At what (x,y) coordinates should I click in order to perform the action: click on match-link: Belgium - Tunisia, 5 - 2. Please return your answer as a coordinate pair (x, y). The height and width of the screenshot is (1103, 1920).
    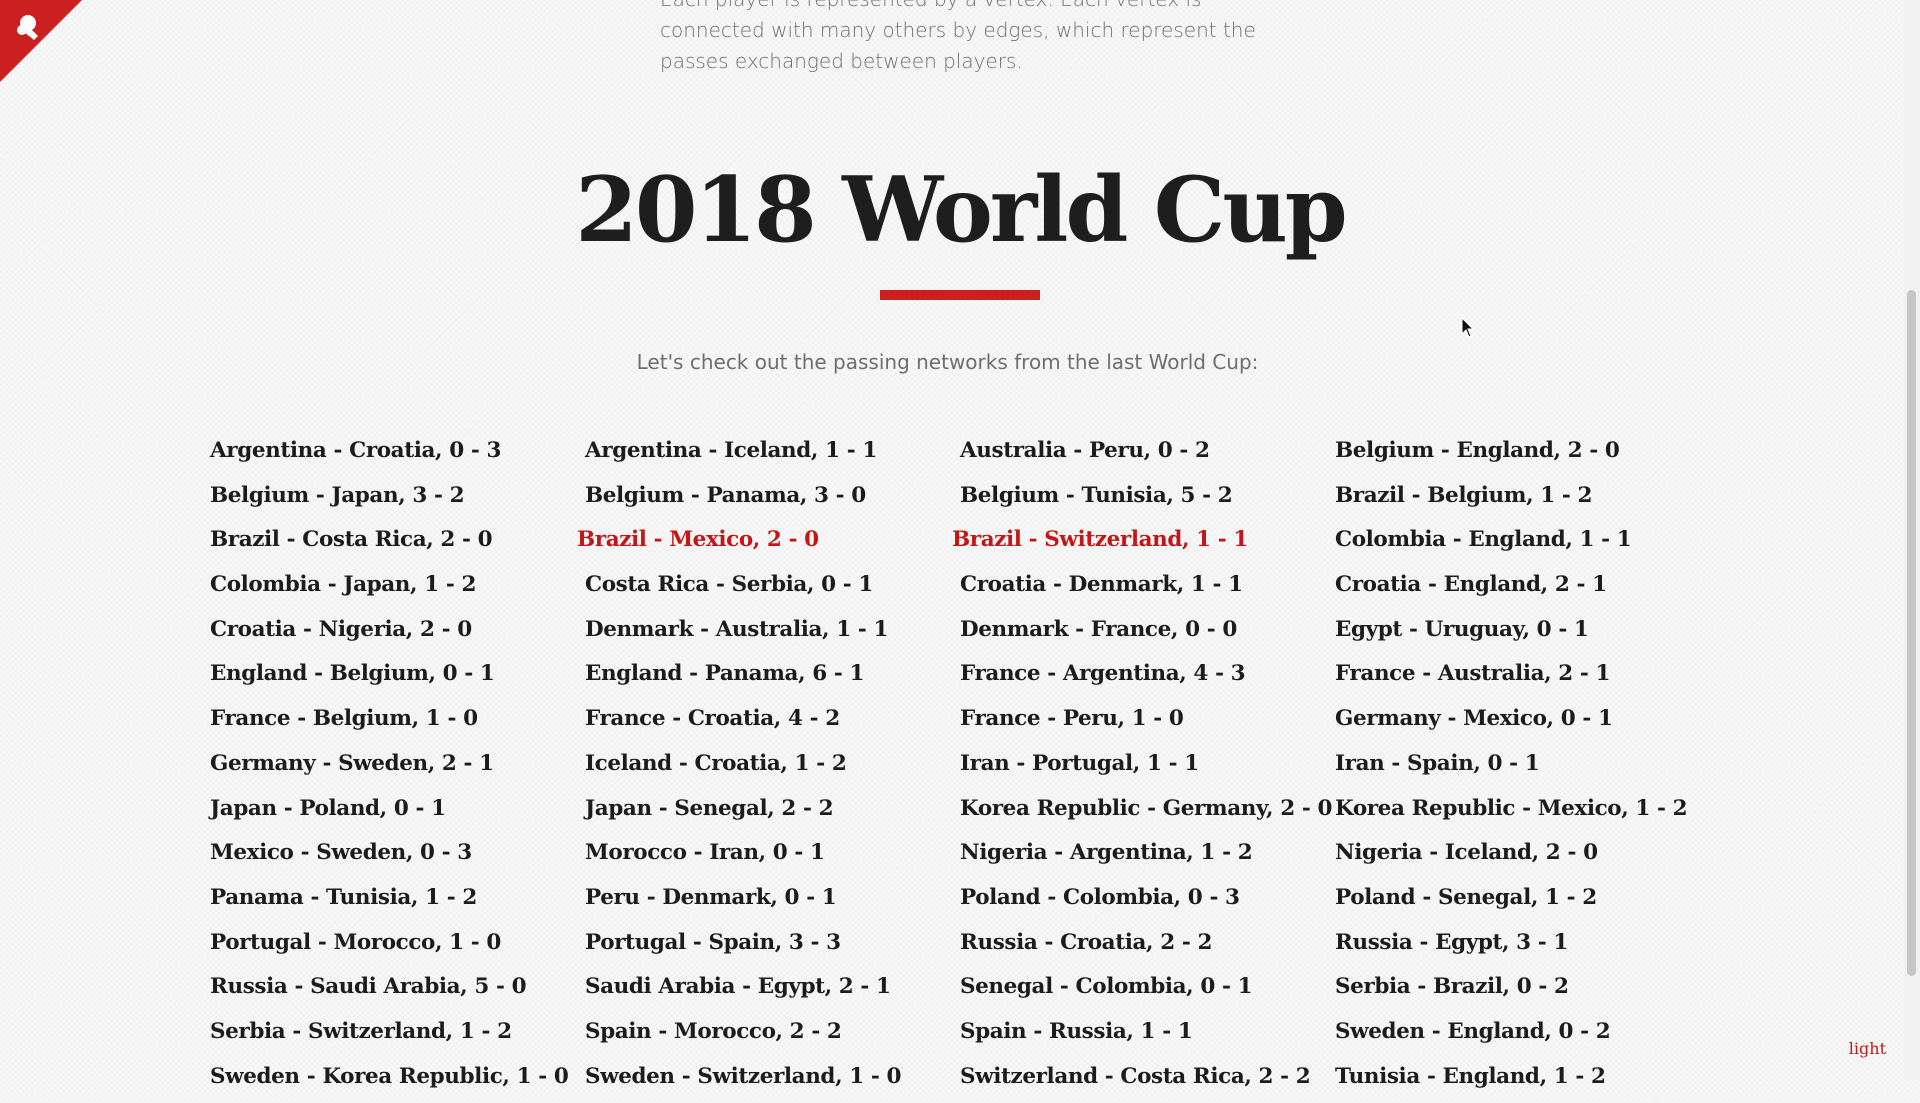
    Looking at the image, I should click on (1147, 500).